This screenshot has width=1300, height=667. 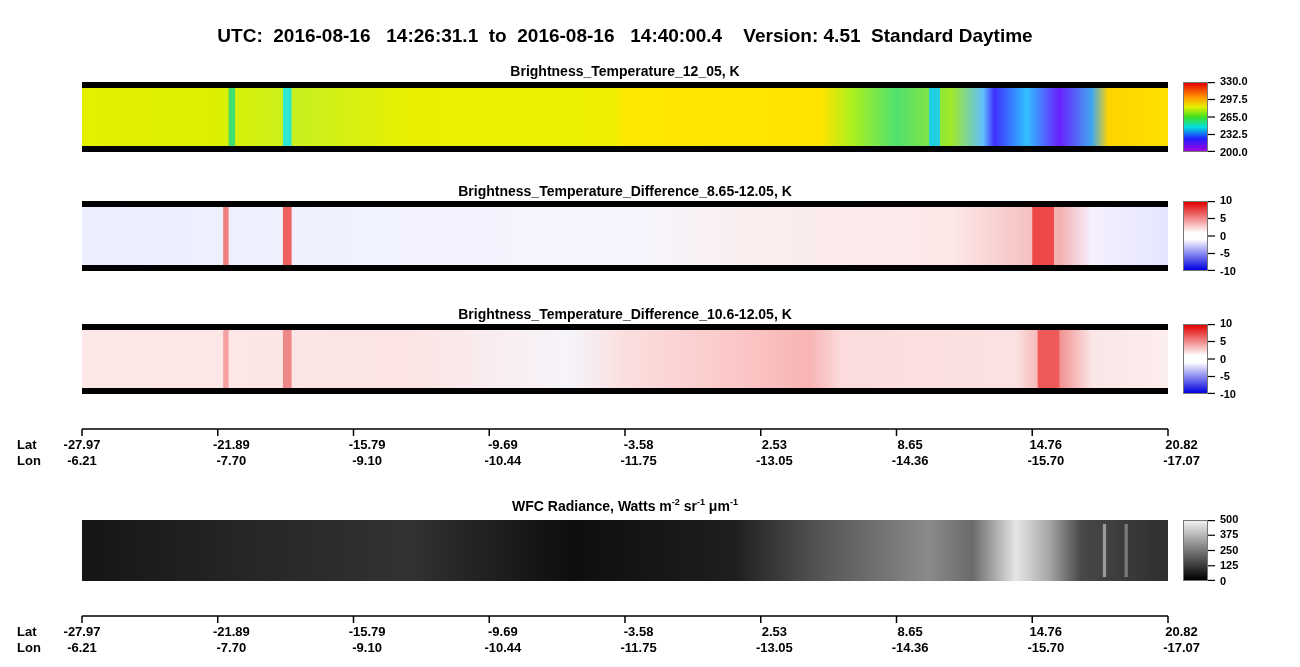 What do you see at coordinates (1229, 518) in the screenshot?
I see `colorbar-label: 500` at bounding box center [1229, 518].